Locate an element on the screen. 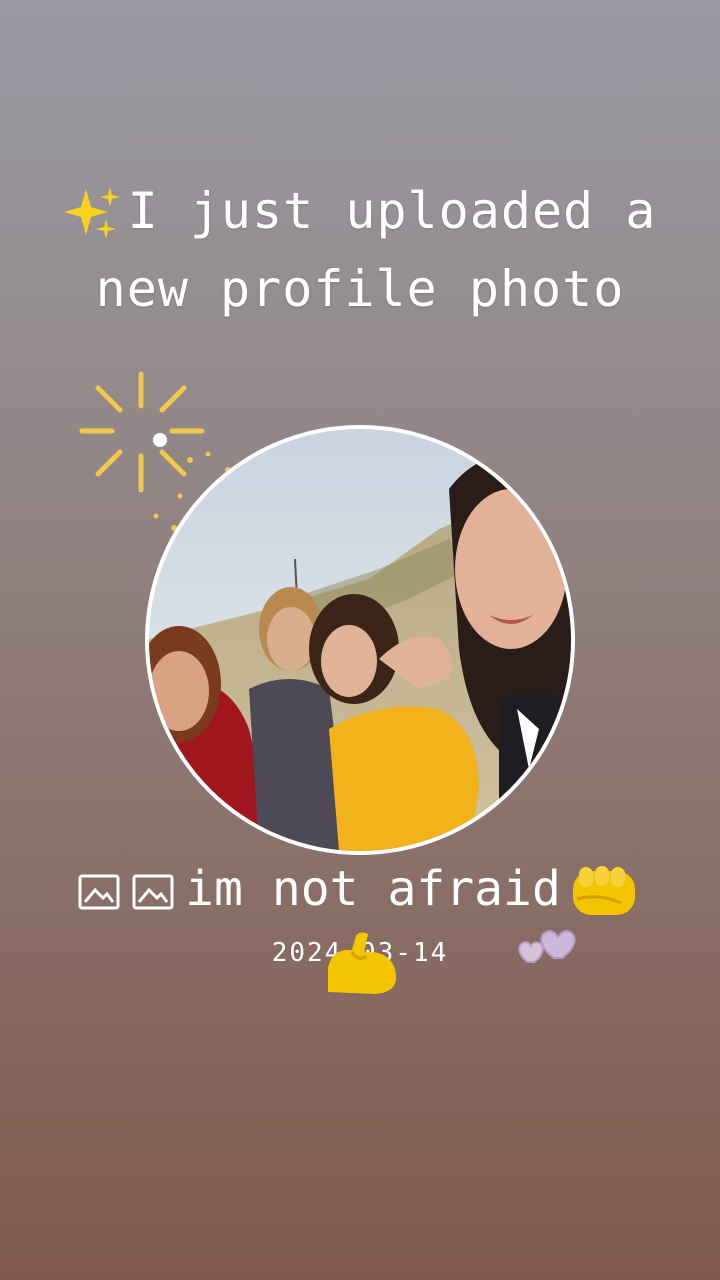 Image resolution: width=720 pixels, height=1280 pixels. caption: im not afraid is located at coordinates (360, 889).